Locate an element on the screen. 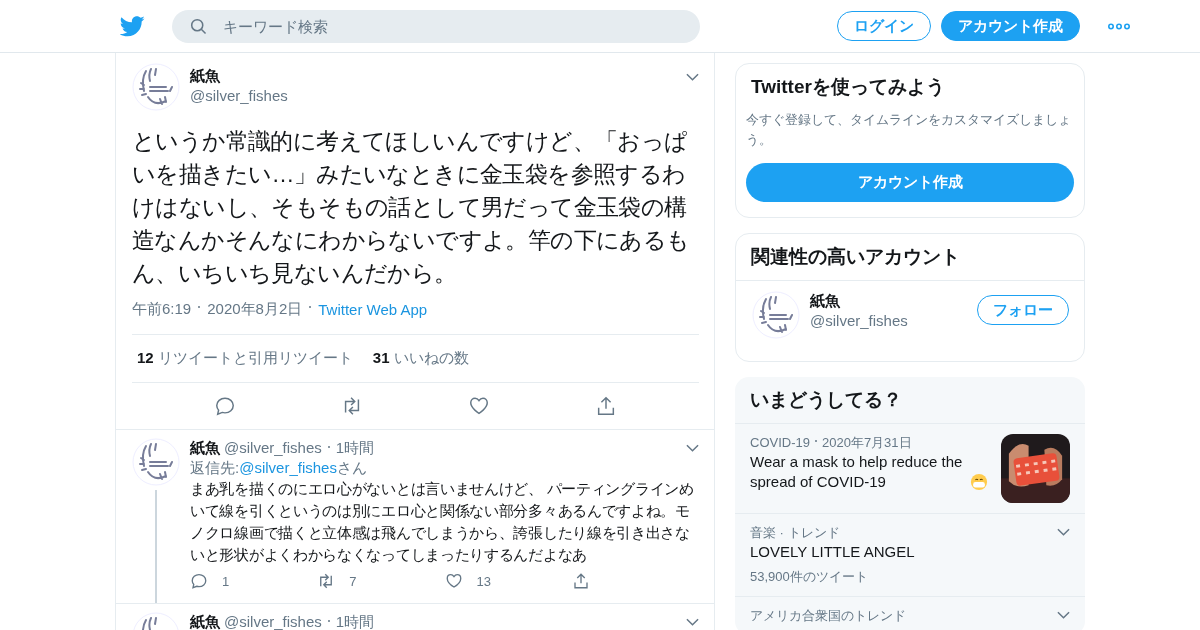  reply-text: まあ乳を描くのにエロ心がないとは言いませんけど、 パーティングラインめいて線を引くというのは別にエロ心と関係ない部分多々あるんですよね。モノクロ線画で描くと立体感は飛んでしまうから、誇張したり線を引き出さないと形状がよくわからなくなってしまったりするんだよなあ is located at coordinates (442, 522).